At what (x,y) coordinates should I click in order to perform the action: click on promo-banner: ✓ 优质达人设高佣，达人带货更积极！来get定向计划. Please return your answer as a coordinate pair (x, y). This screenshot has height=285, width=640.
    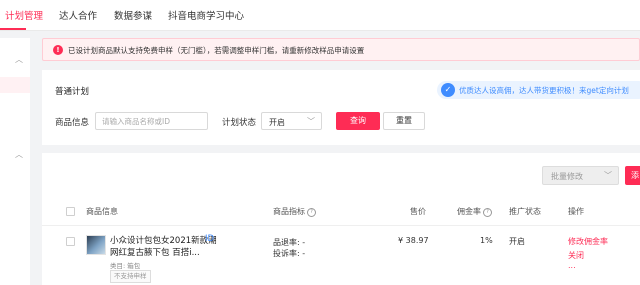
    Looking at the image, I should click on (538, 90).